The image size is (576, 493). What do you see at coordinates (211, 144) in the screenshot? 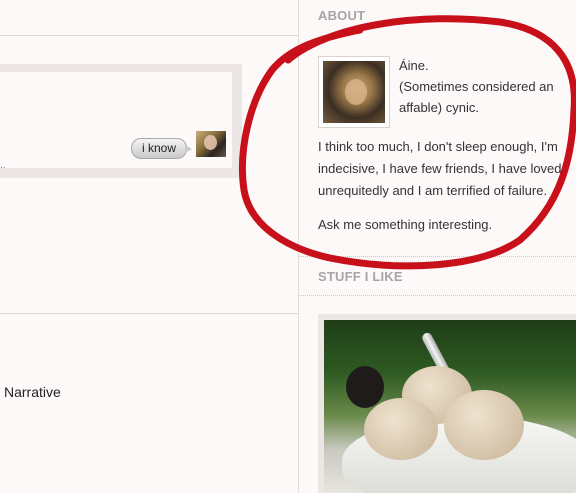
I see `chat-avatar` at bounding box center [211, 144].